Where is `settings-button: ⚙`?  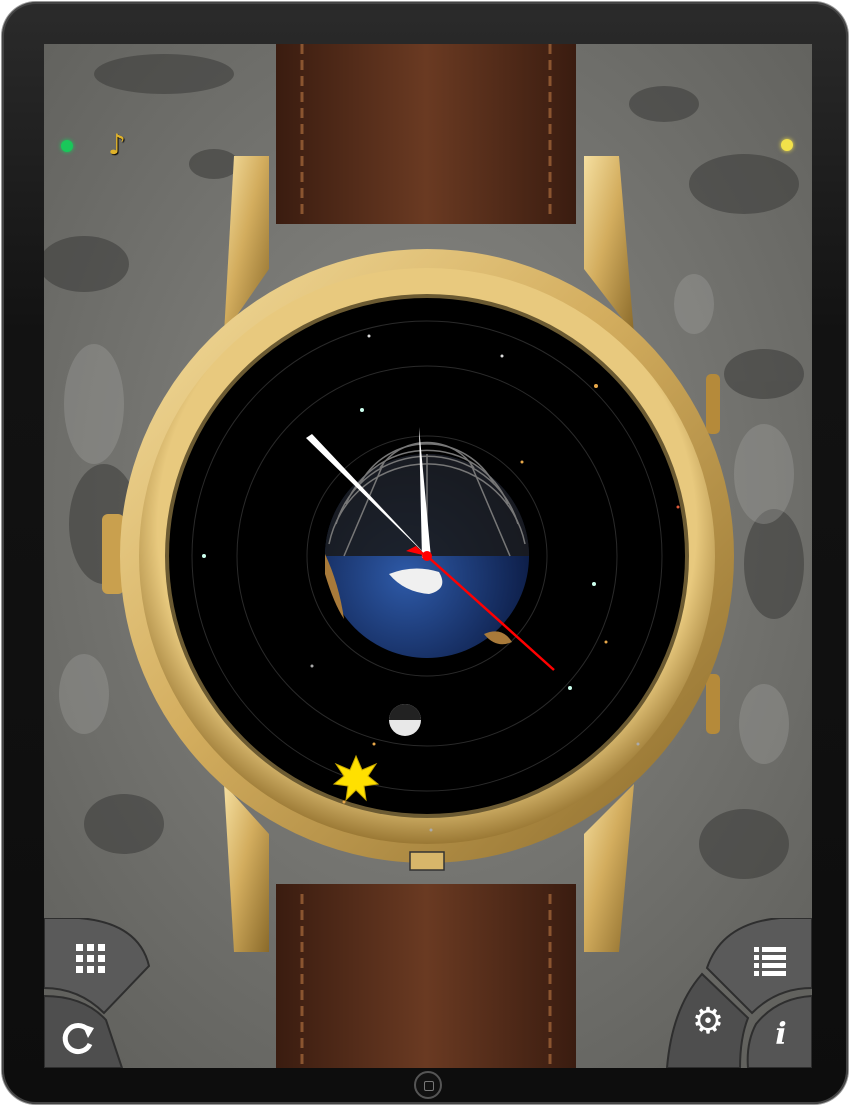 settings-button: ⚙ is located at coordinates (708, 1024).